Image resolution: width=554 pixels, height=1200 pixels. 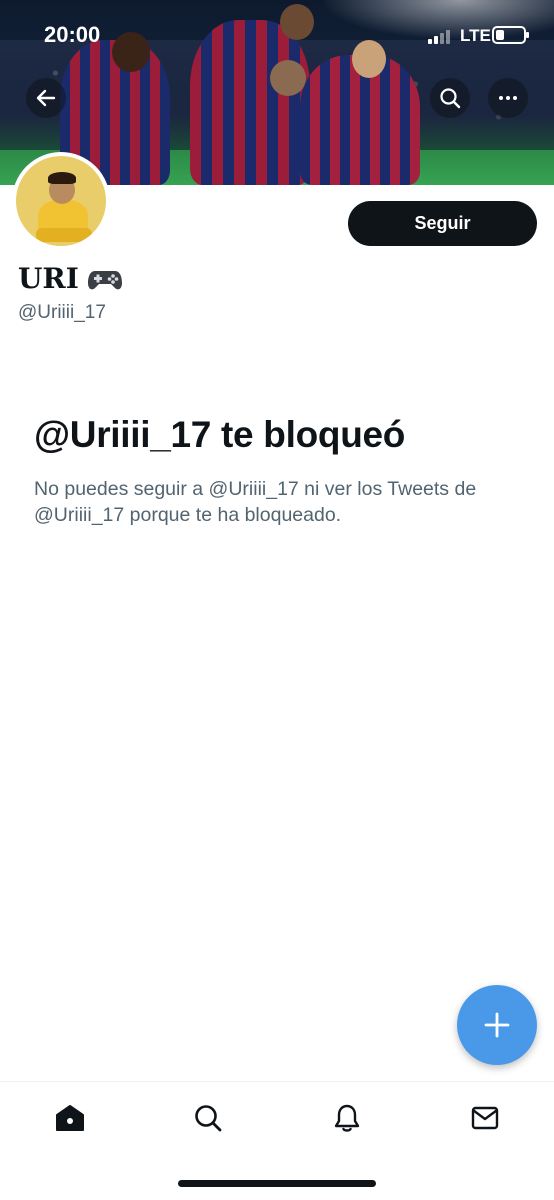 What do you see at coordinates (48, 278) in the screenshot?
I see `display-name: URI` at bounding box center [48, 278].